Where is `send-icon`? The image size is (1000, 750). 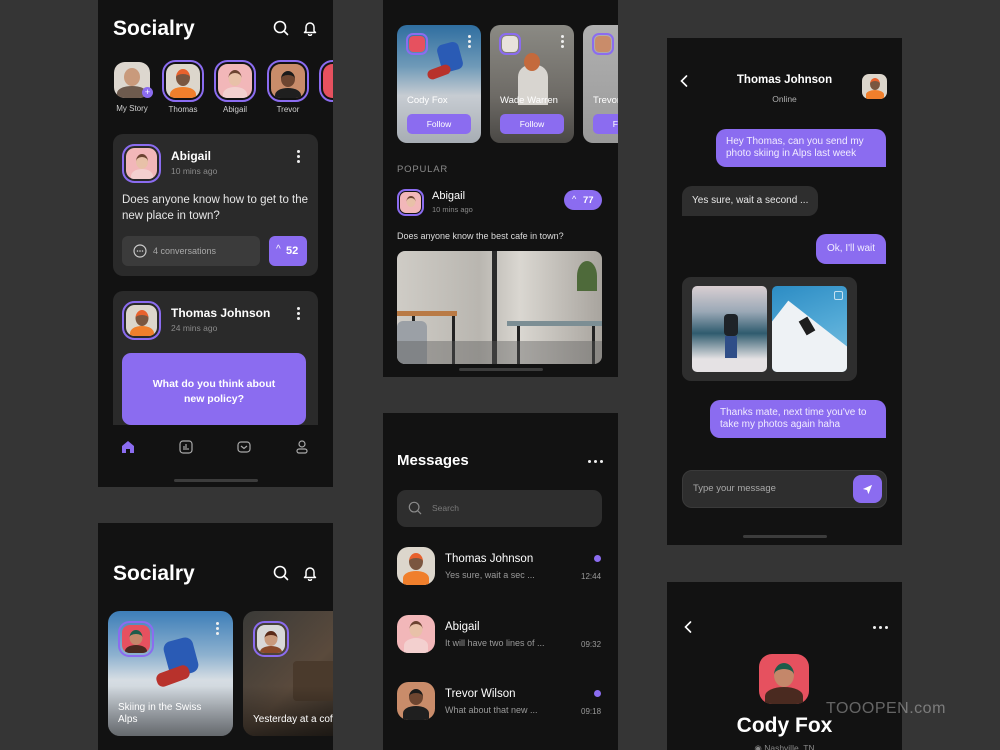
send-icon is located at coordinates (867, 489).